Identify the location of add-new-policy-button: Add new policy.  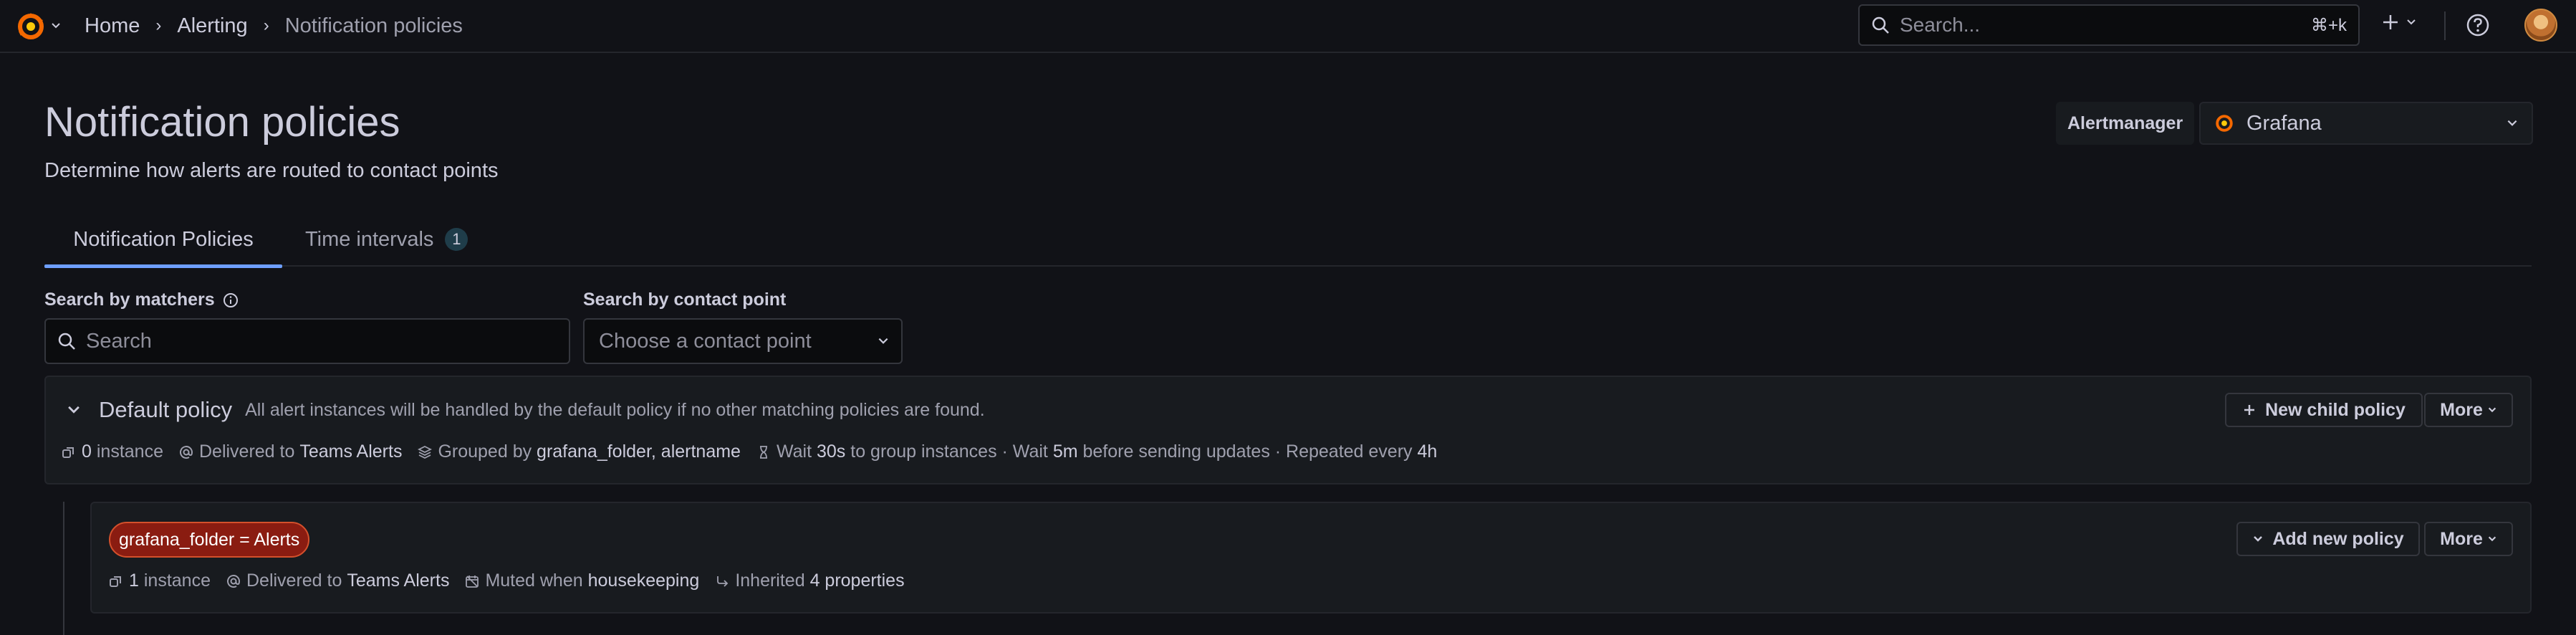
(2328, 539).